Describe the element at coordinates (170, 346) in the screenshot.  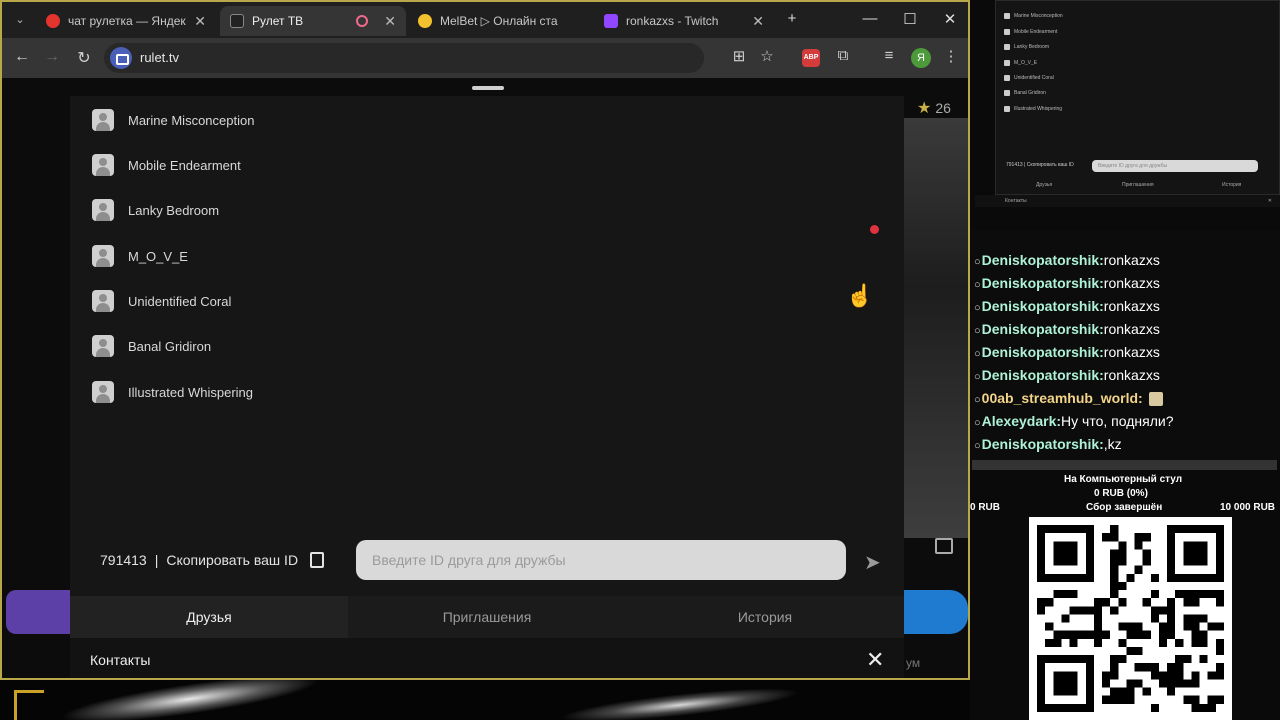
I see `contact-name: Banal Gridiron` at that location.